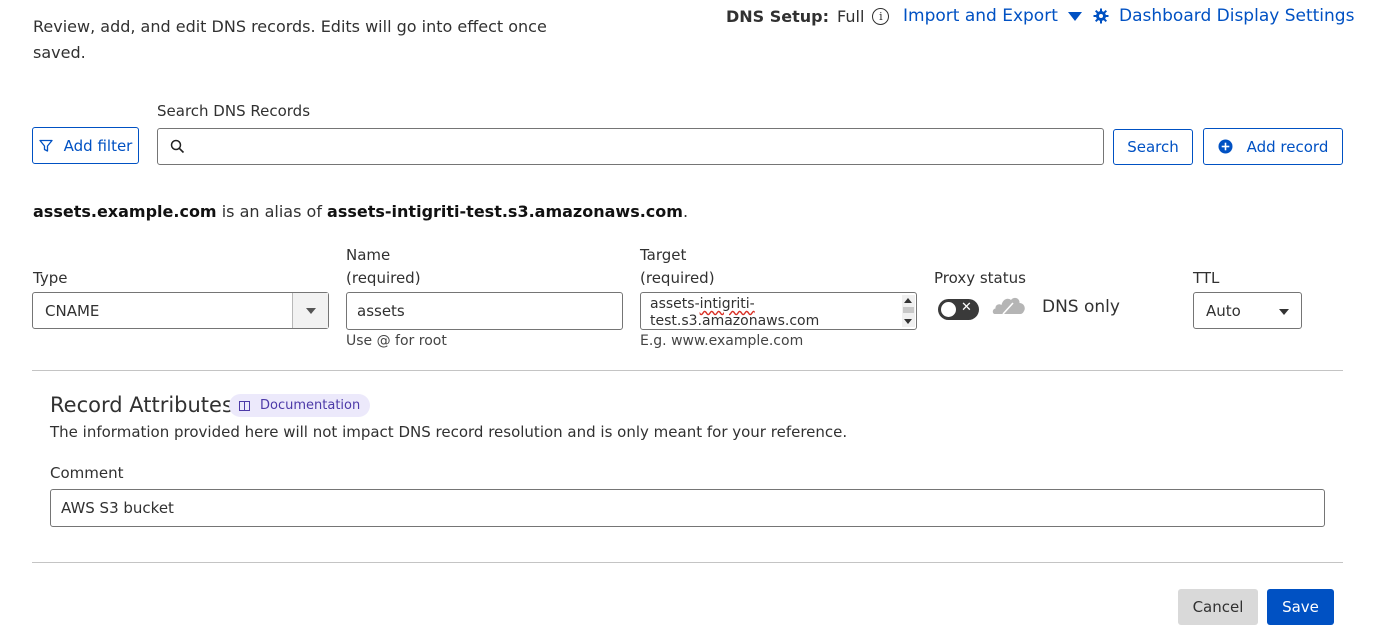  Describe the element at coordinates (778, 311) in the screenshot. I see `target-textarea: assets-intigriti- test.s3.amazonaws.com` at that location.